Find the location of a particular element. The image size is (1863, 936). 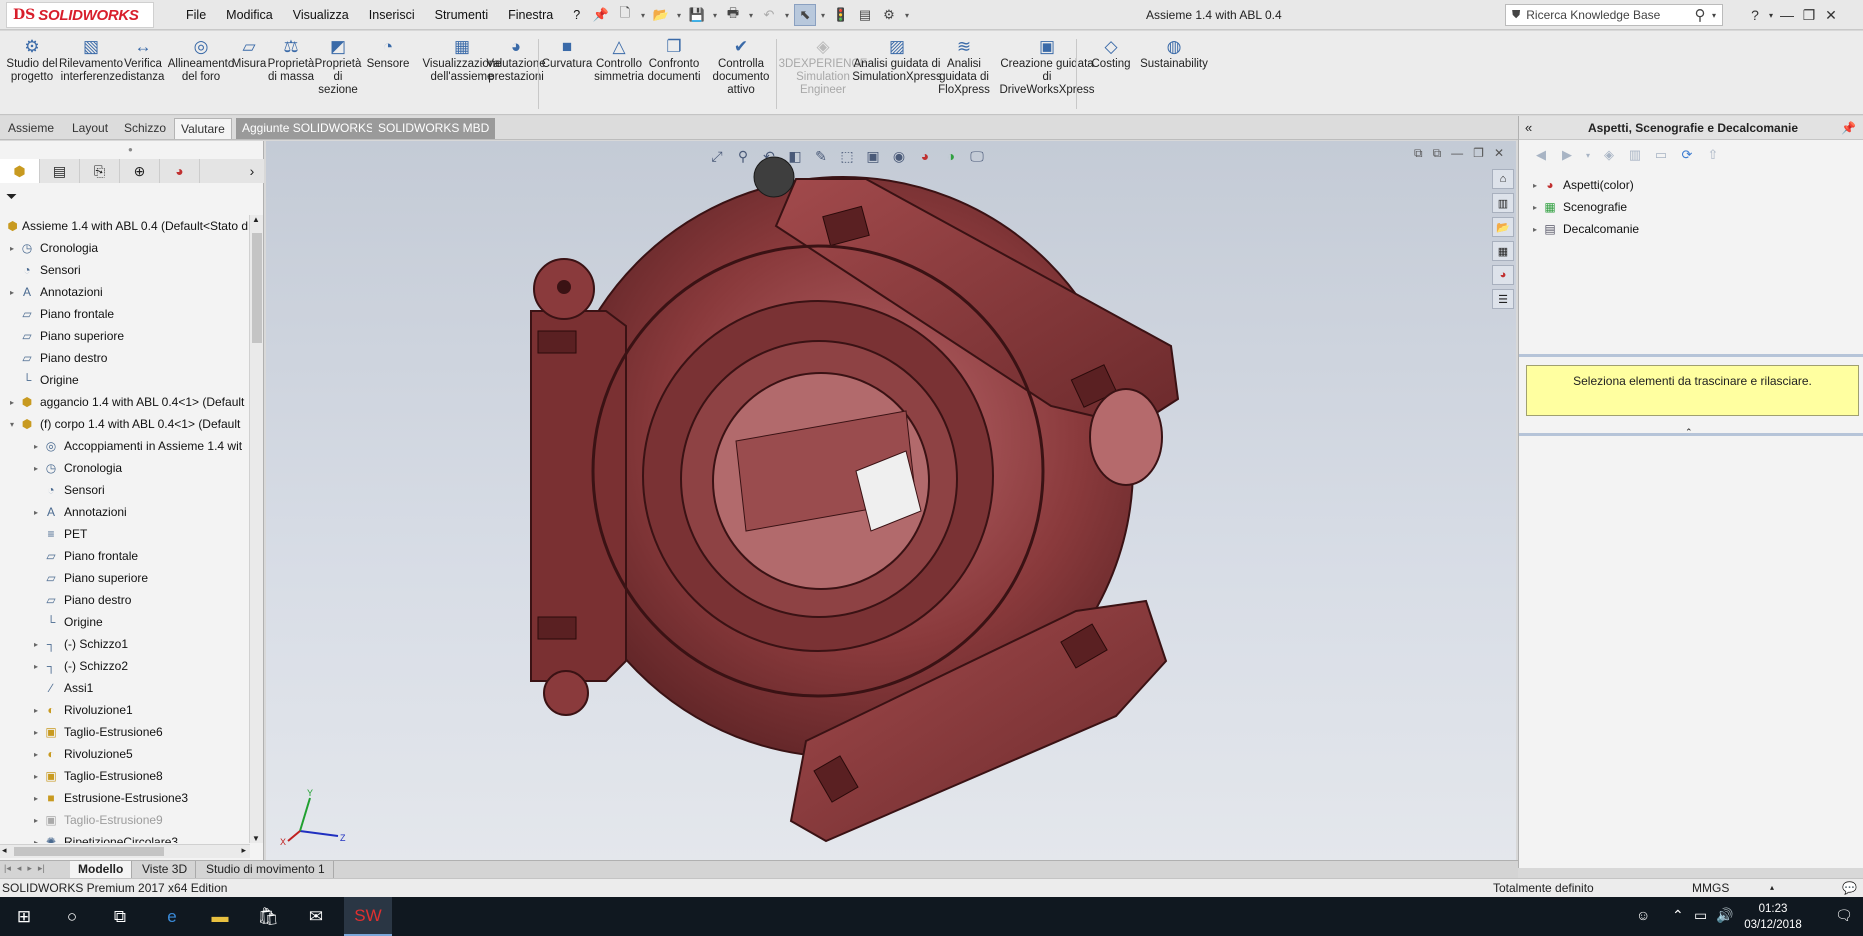

studio-progetto-button: ⚙ Studio del progetto is located at coordinates (32, 59).